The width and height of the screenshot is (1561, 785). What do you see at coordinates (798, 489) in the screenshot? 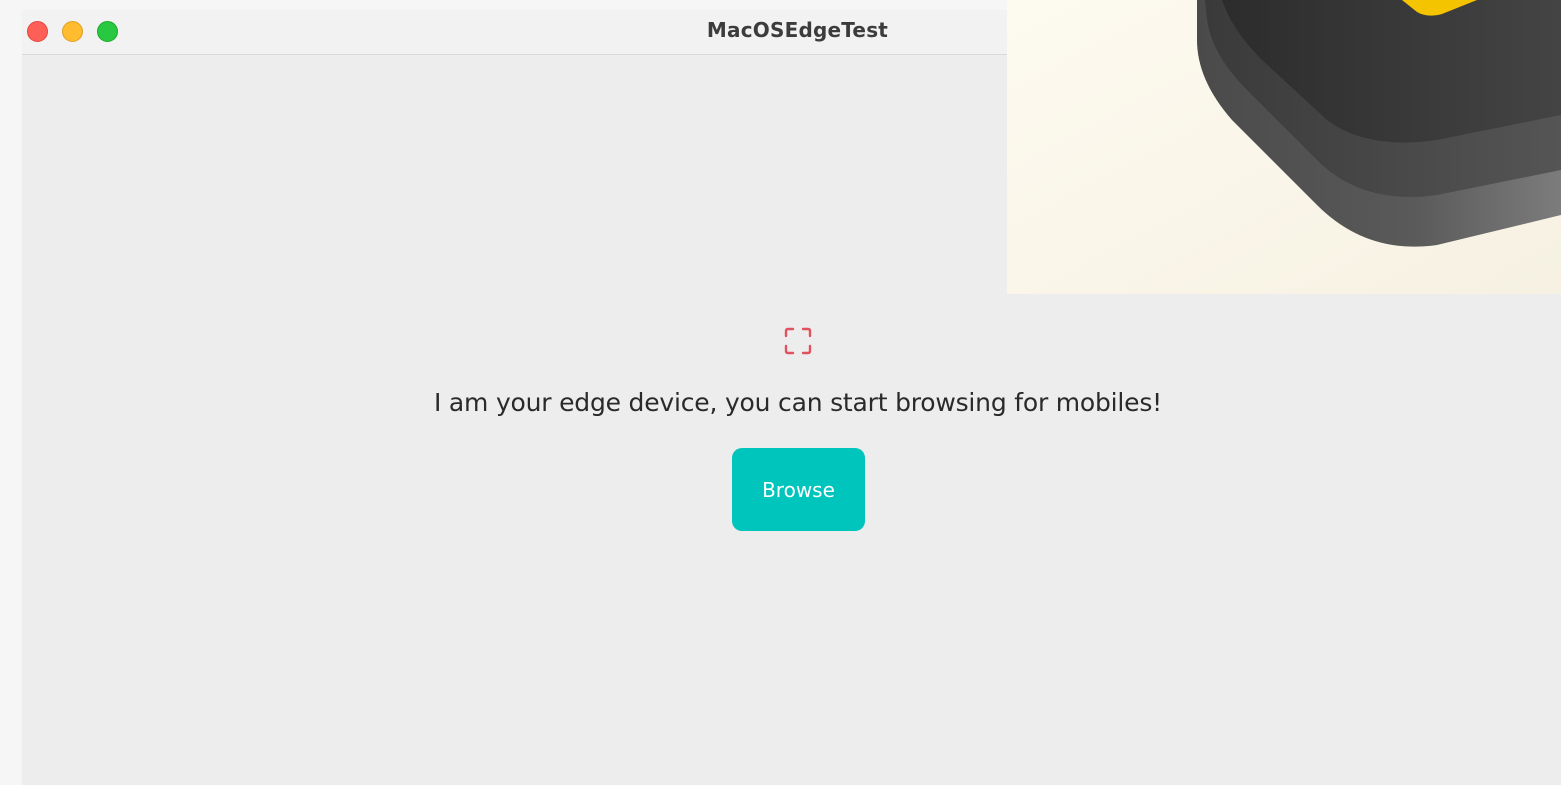
I see `browse-button: Browse` at bounding box center [798, 489].